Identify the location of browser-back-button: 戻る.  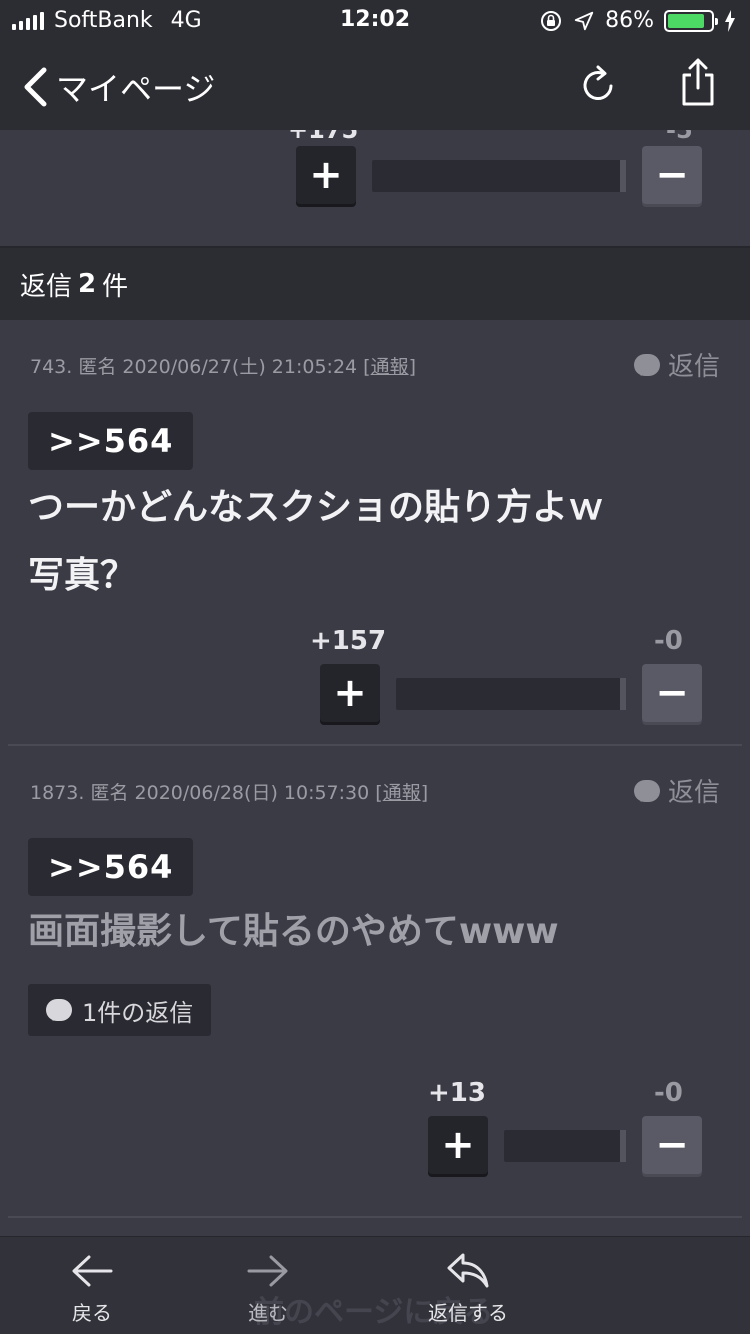
(92, 1288).